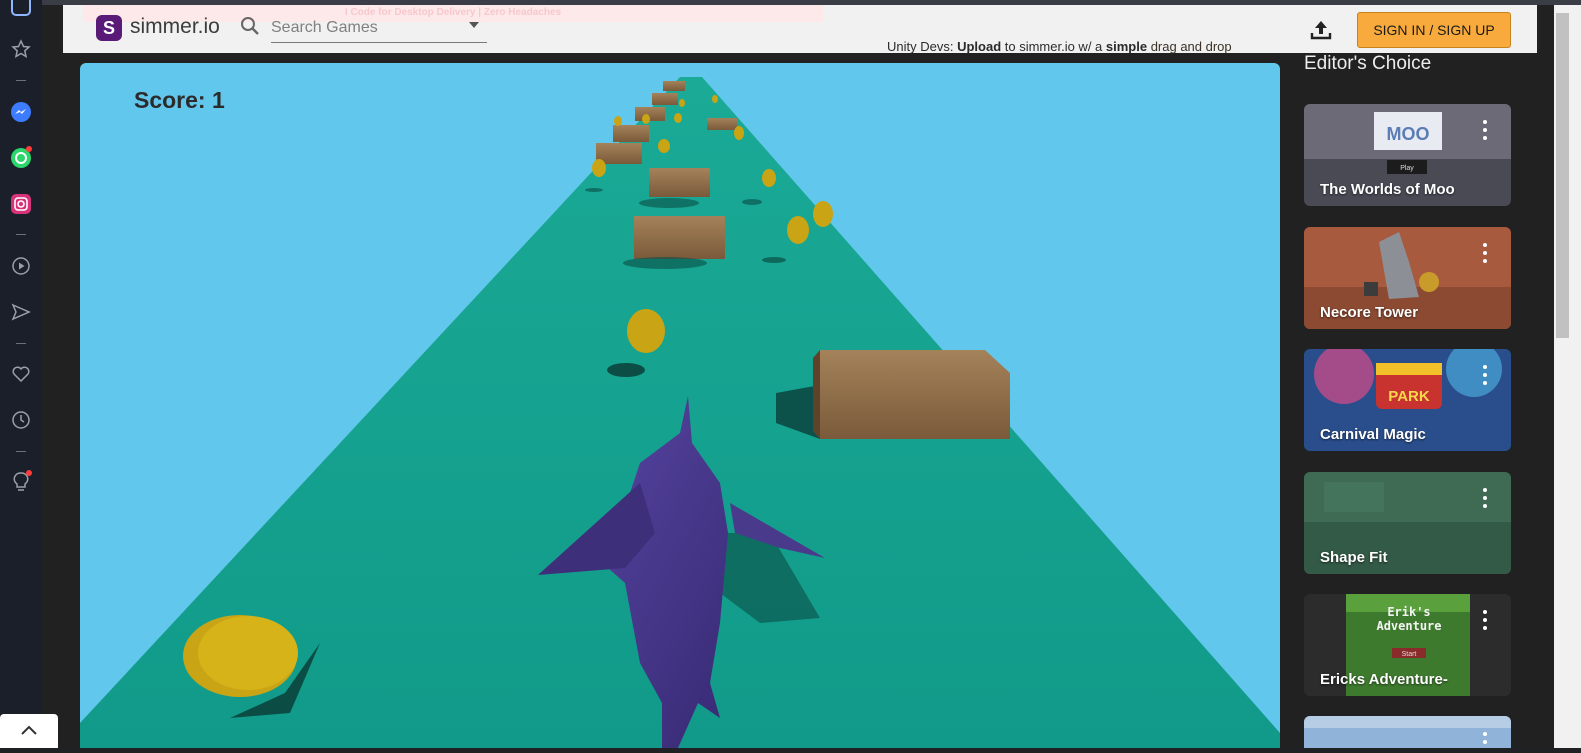 Image resolution: width=1581 pixels, height=753 pixels. What do you see at coordinates (21, 312) in the screenshot?
I see `send-icon` at bounding box center [21, 312].